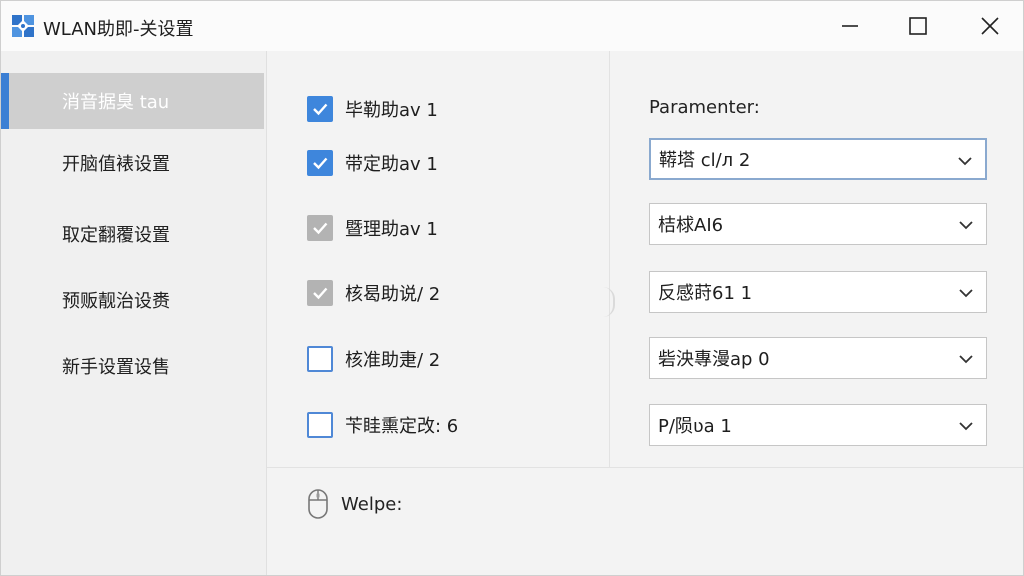  What do you see at coordinates (118, 29) in the screenshot?
I see `window-title: WLAN助即-关设置` at bounding box center [118, 29].